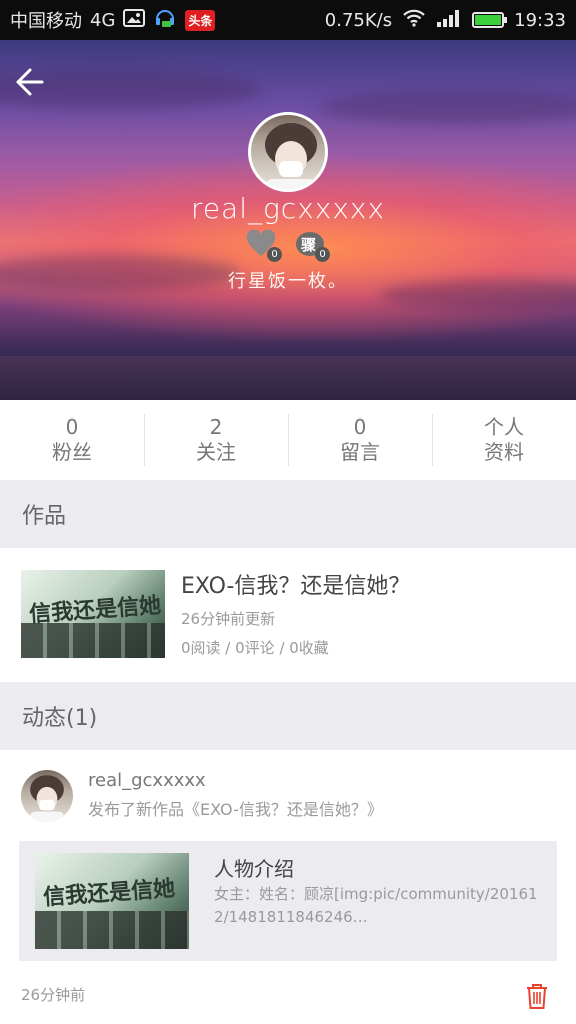 The width and height of the screenshot is (576, 1024). What do you see at coordinates (504, 427) in the screenshot?
I see `stat-value: 个人` at bounding box center [504, 427].